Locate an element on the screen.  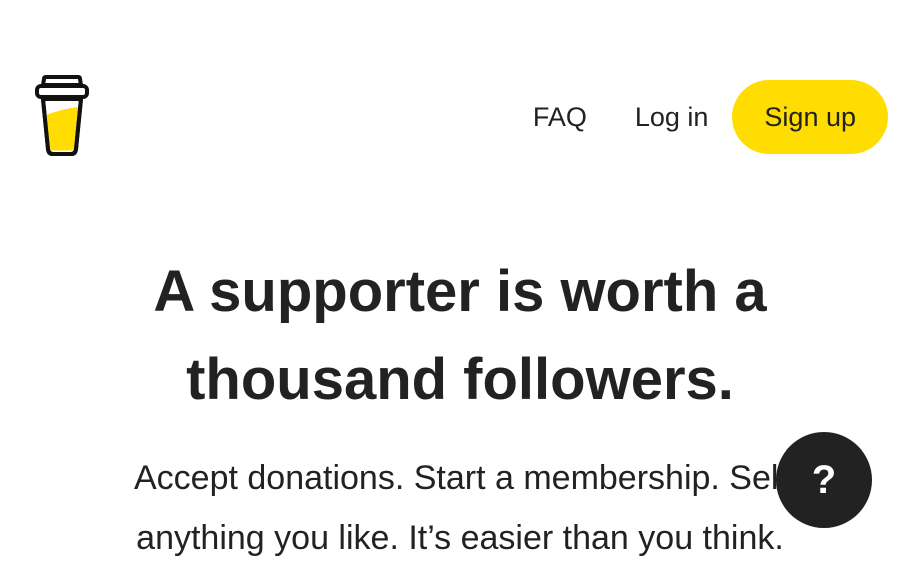
question-mark-icon: ? is located at coordinates (824, 479).